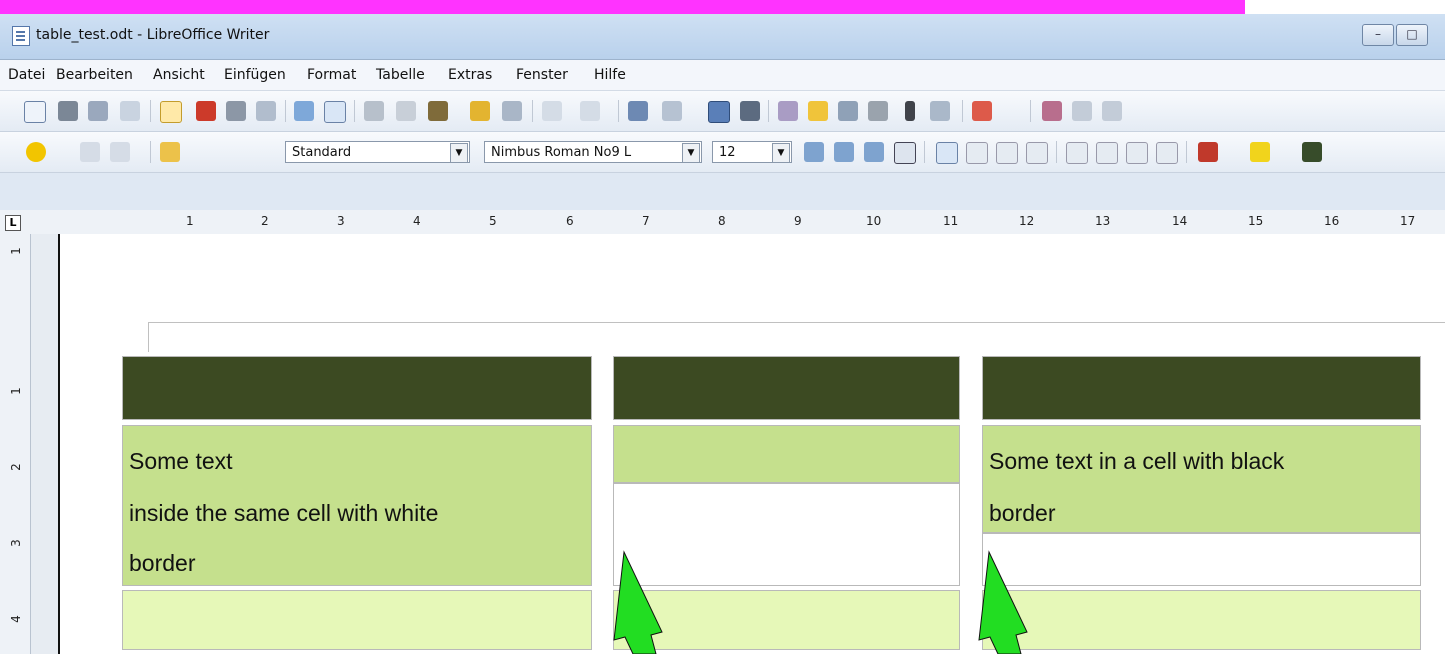 The width and height of the screenshot is (1445, 654). Describe the element at coordinates (905, 153) in the screenshot. I see `strikethrough-icon` at that location.